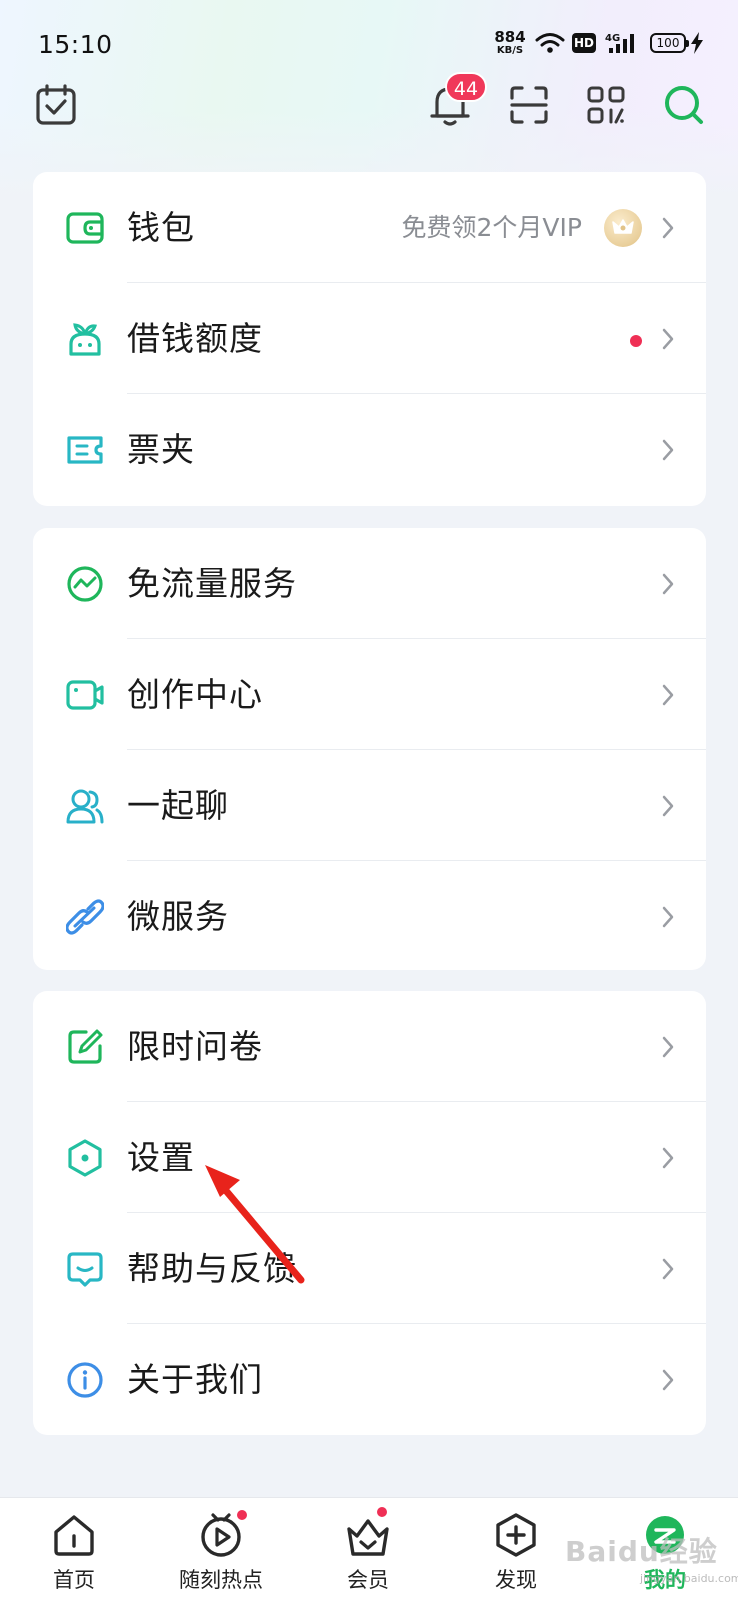  I want to click on network-speed: 884 KB/S, so click(510, 43).